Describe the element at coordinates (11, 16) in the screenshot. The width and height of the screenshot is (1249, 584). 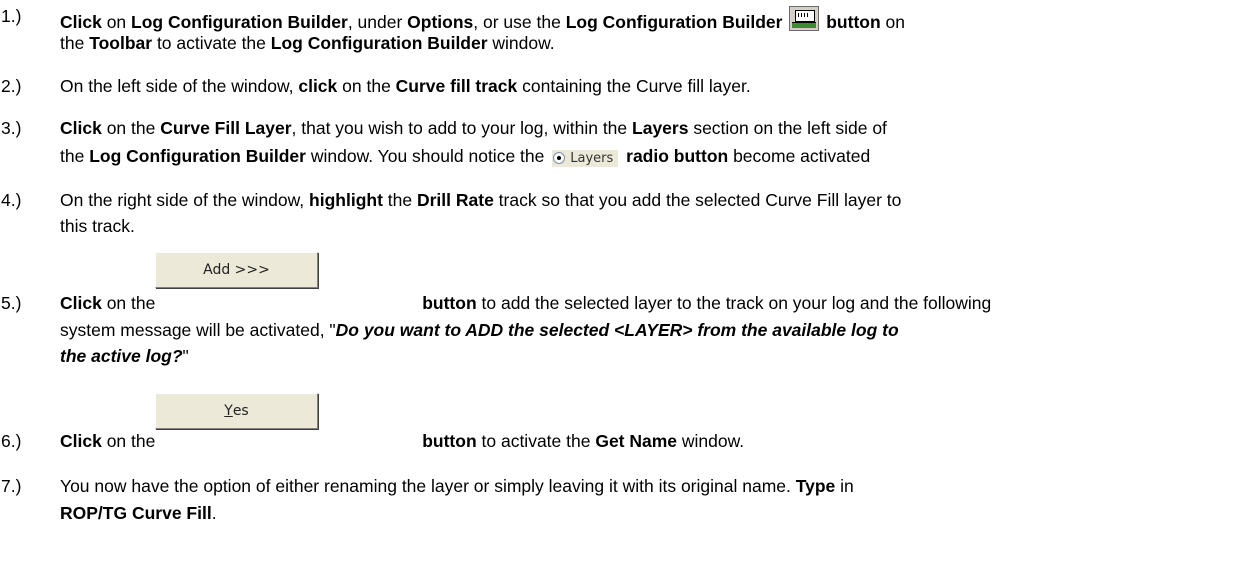
I see `step-number: 1.)` at that location.